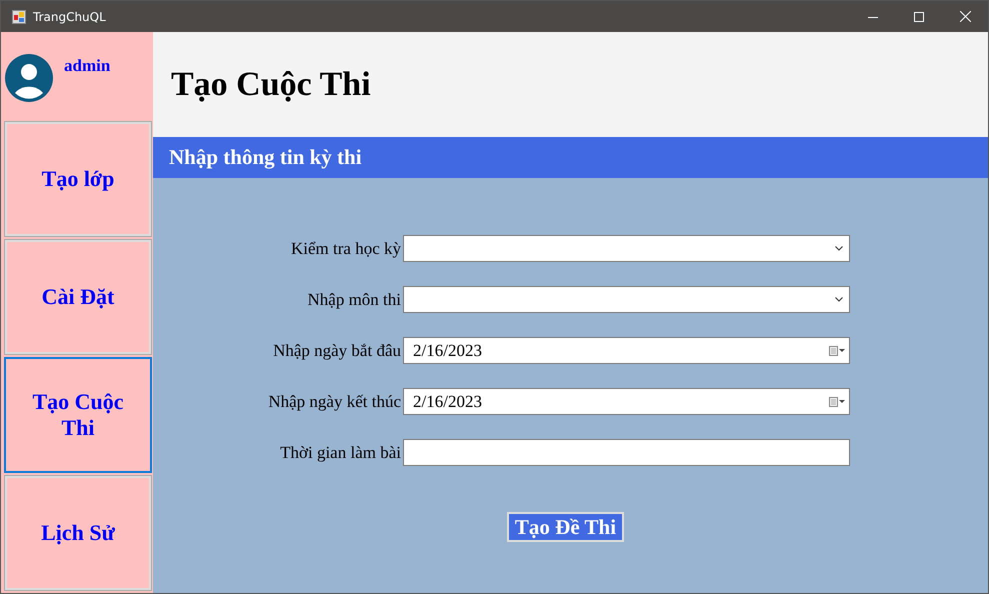  Describe the element at coordinates (87, 66) in the screenshot. I see `user-name: admin` at that location.